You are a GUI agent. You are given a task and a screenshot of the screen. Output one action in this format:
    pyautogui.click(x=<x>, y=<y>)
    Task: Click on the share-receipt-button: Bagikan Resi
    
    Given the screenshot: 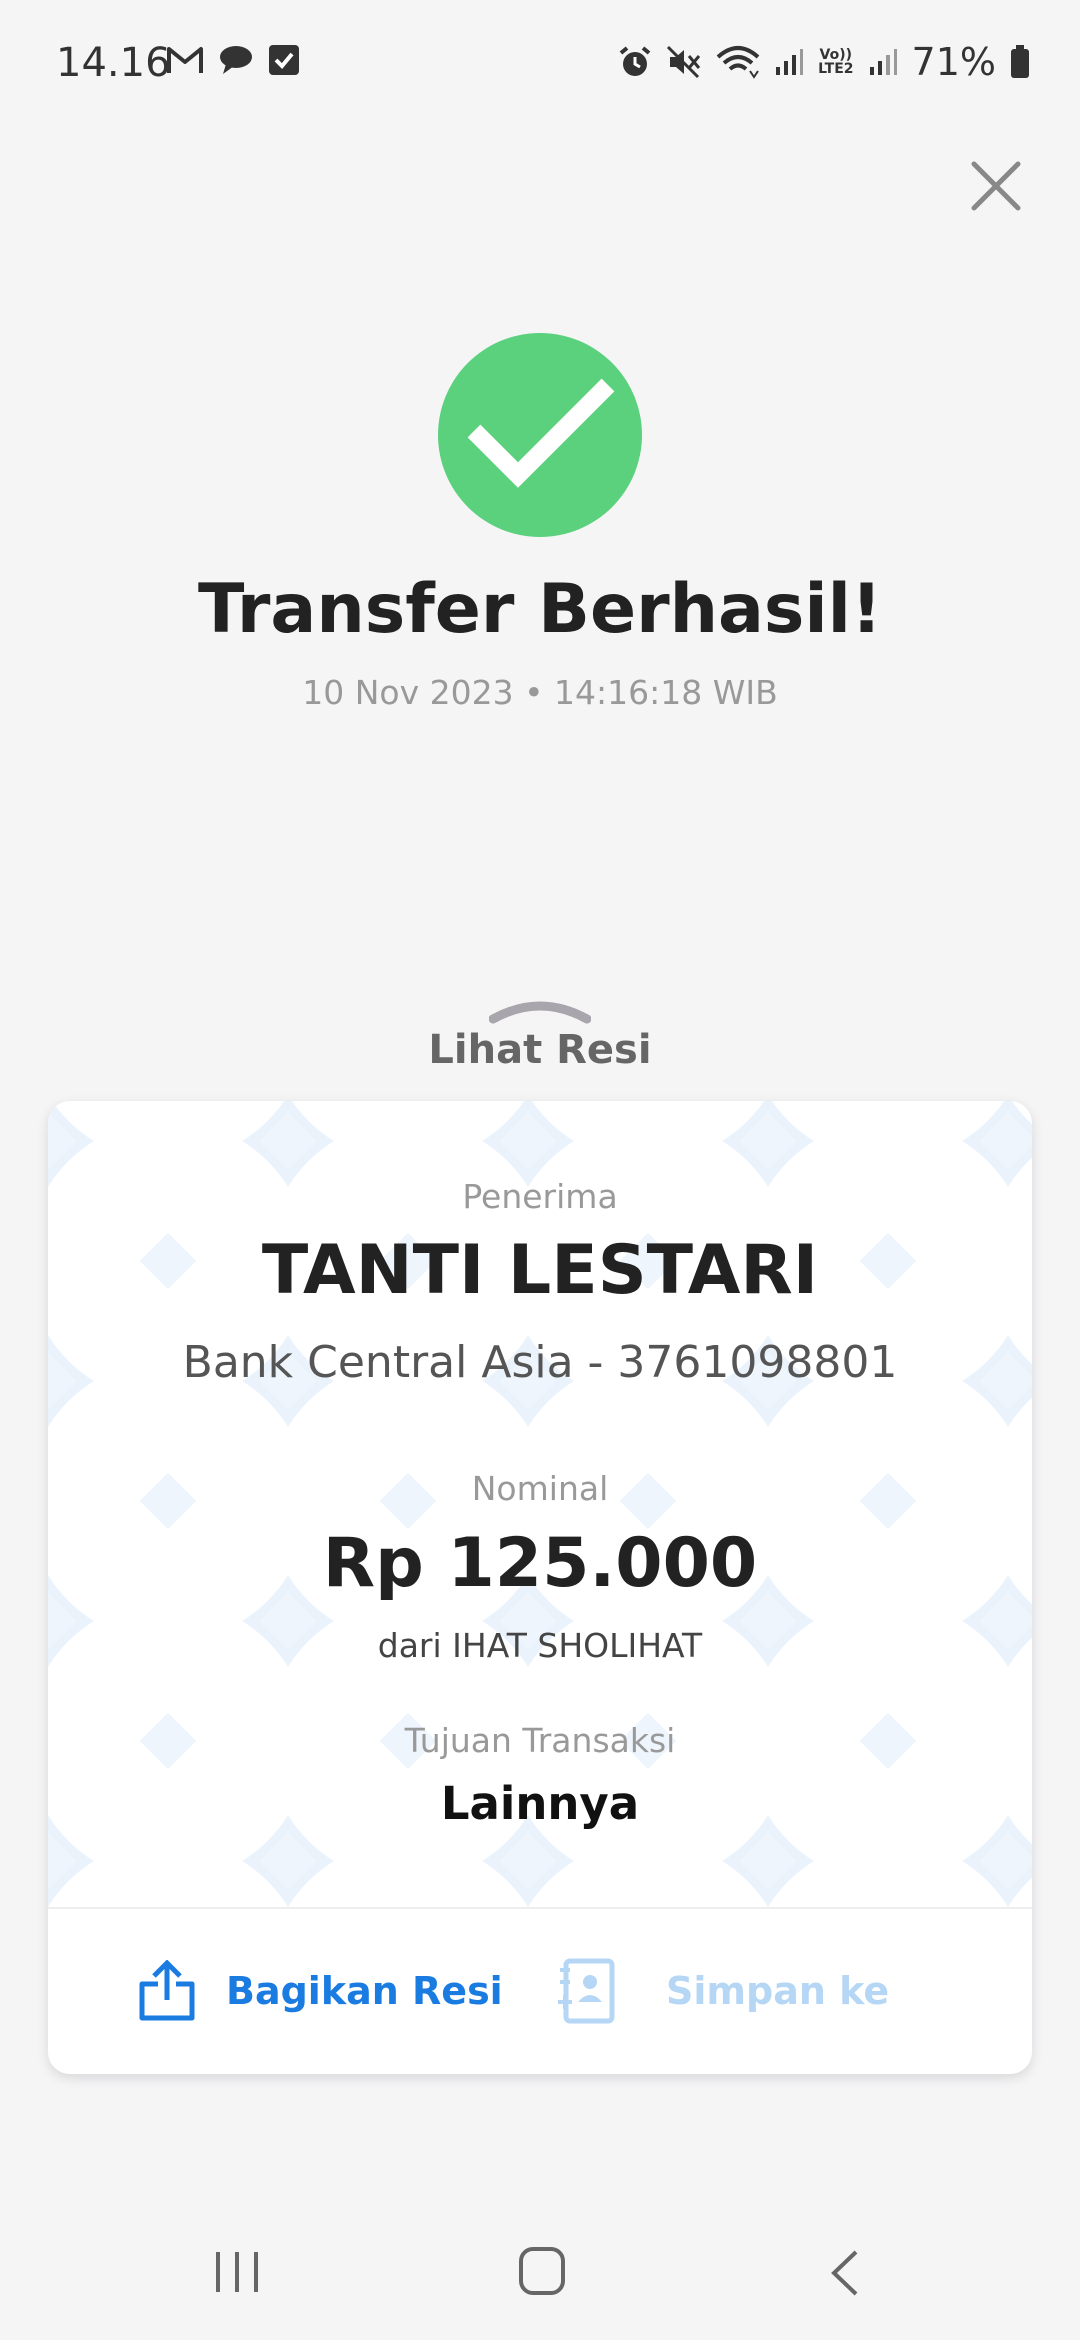 What is the action you would take?
    pyautogui.click(x=320, y=1991)
    